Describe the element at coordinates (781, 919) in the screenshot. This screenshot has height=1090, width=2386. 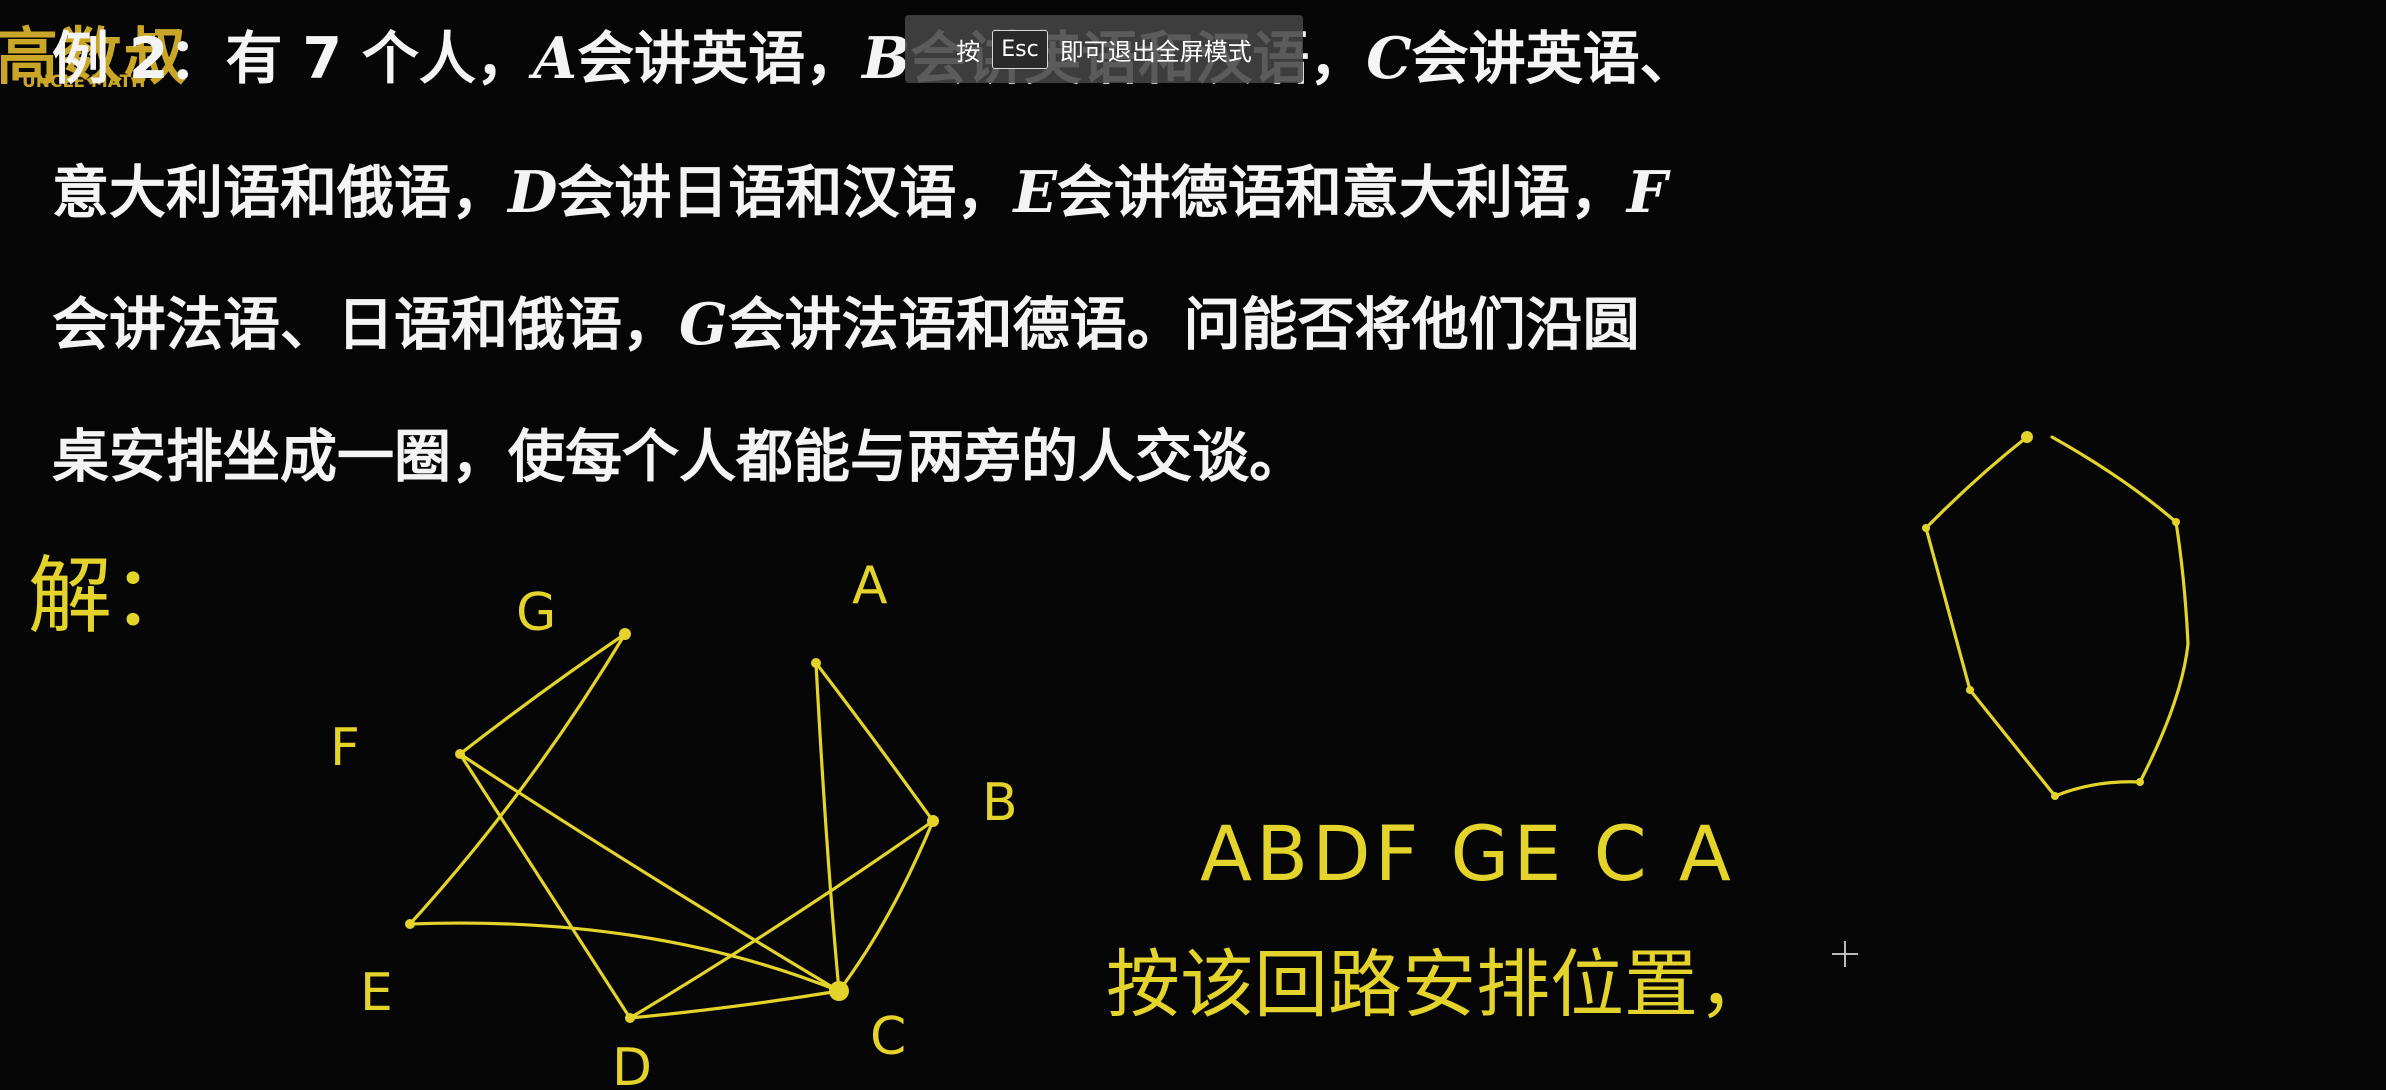
I see `edge-b-d` at that location.